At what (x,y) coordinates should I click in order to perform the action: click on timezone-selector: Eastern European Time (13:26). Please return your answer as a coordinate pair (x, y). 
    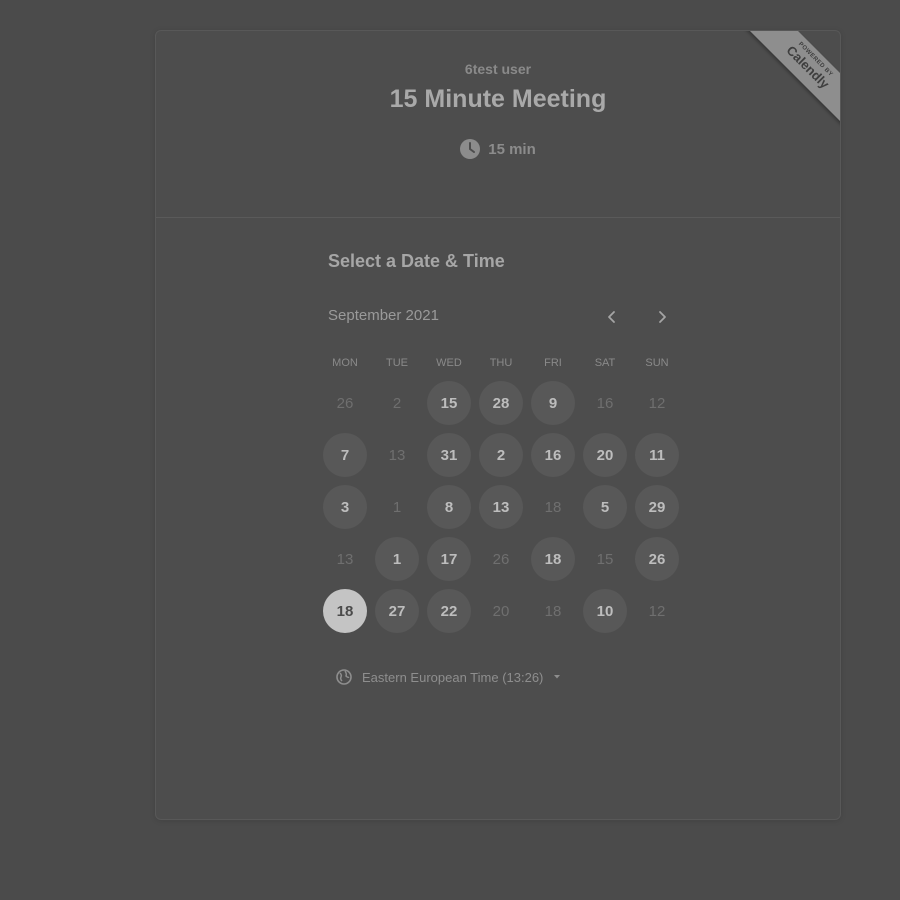
    Looking at the image, I should click on (448, 677).